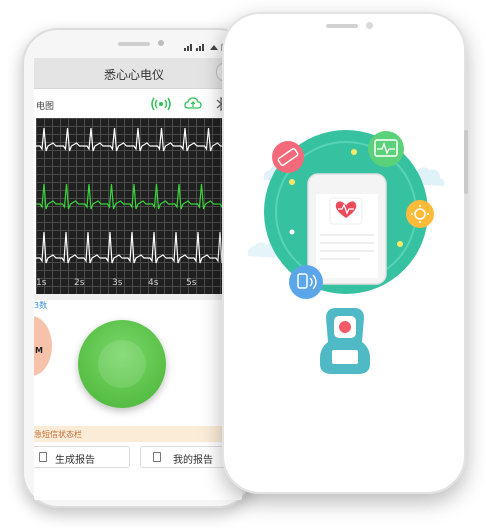  Describe the element at coordinates (138, 297) in the screenshot. I see `section-divider` at that location.